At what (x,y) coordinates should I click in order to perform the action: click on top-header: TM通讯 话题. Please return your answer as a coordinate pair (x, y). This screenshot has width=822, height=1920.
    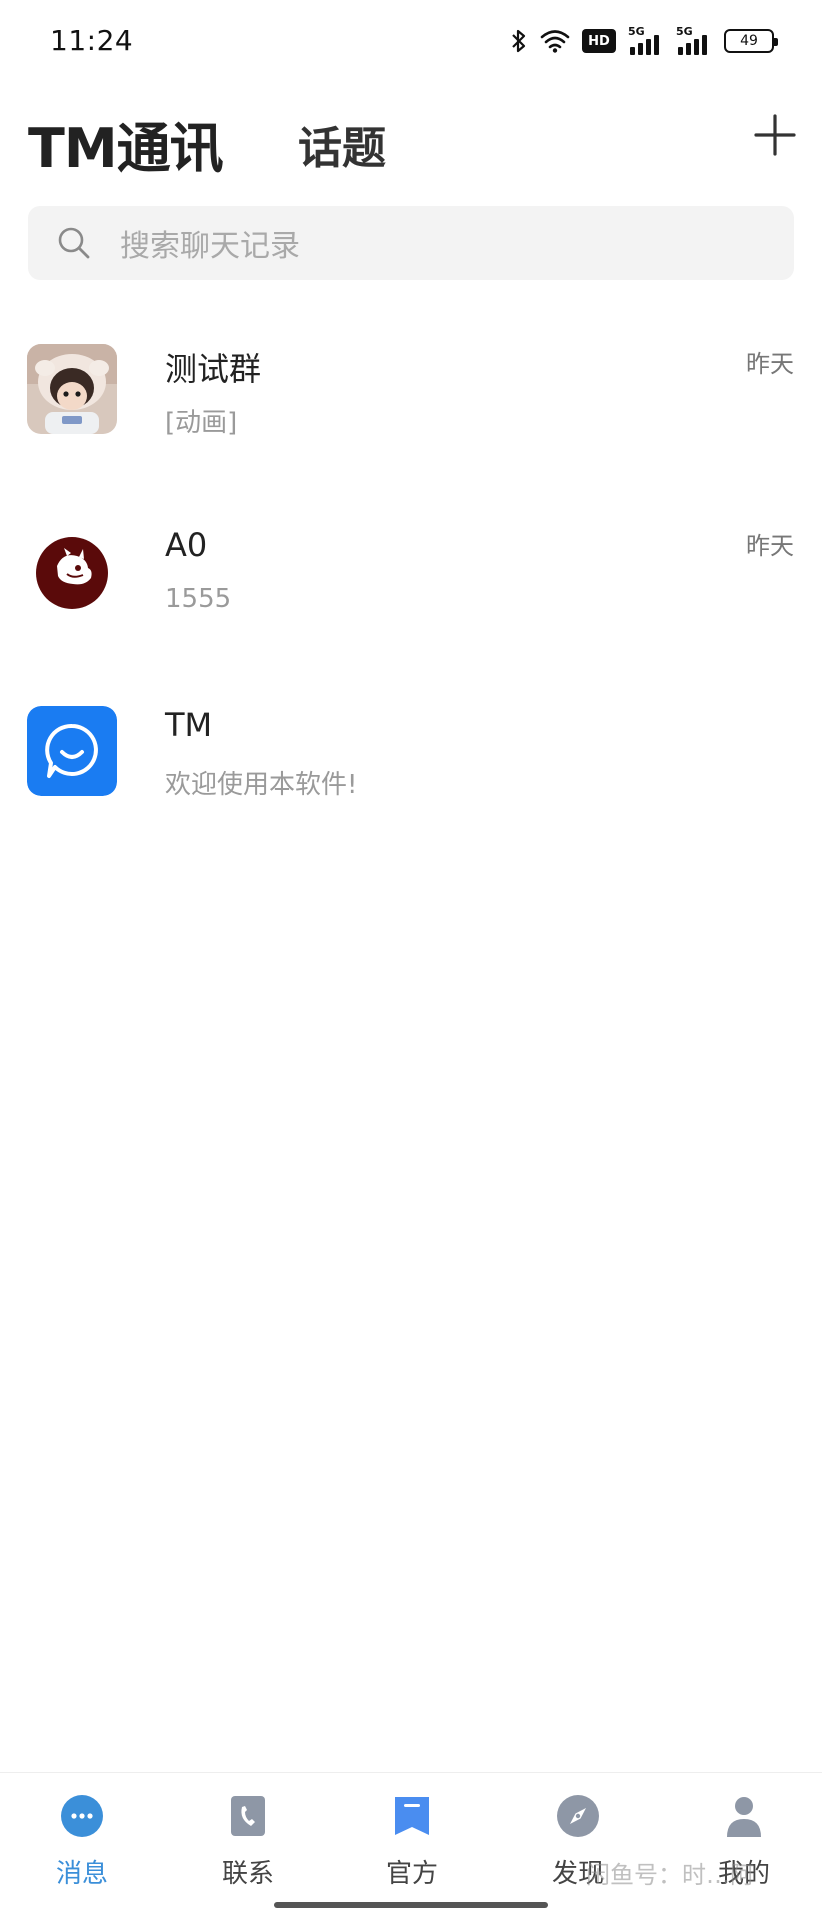
    Looking at the image, I should click on (411, 139).